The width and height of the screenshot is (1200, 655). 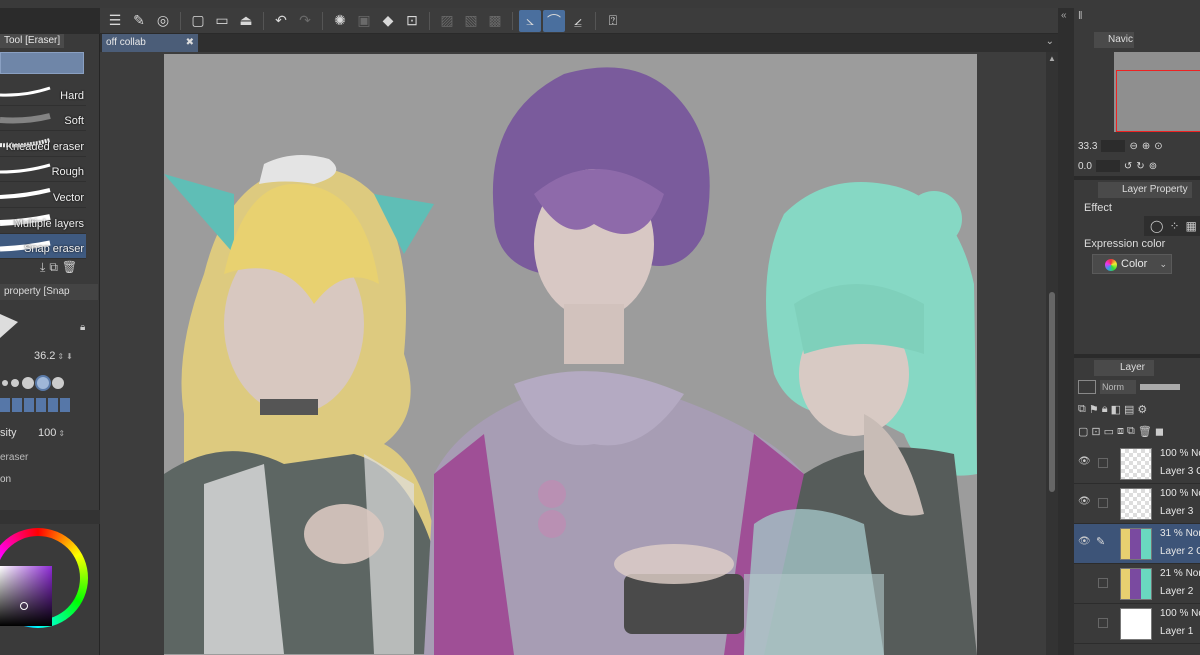 What do you see at coordinates (1153, 166) in the screenshot?
I see `reset-rotation-icon: ⊚` at bounding box center [1153, 166].